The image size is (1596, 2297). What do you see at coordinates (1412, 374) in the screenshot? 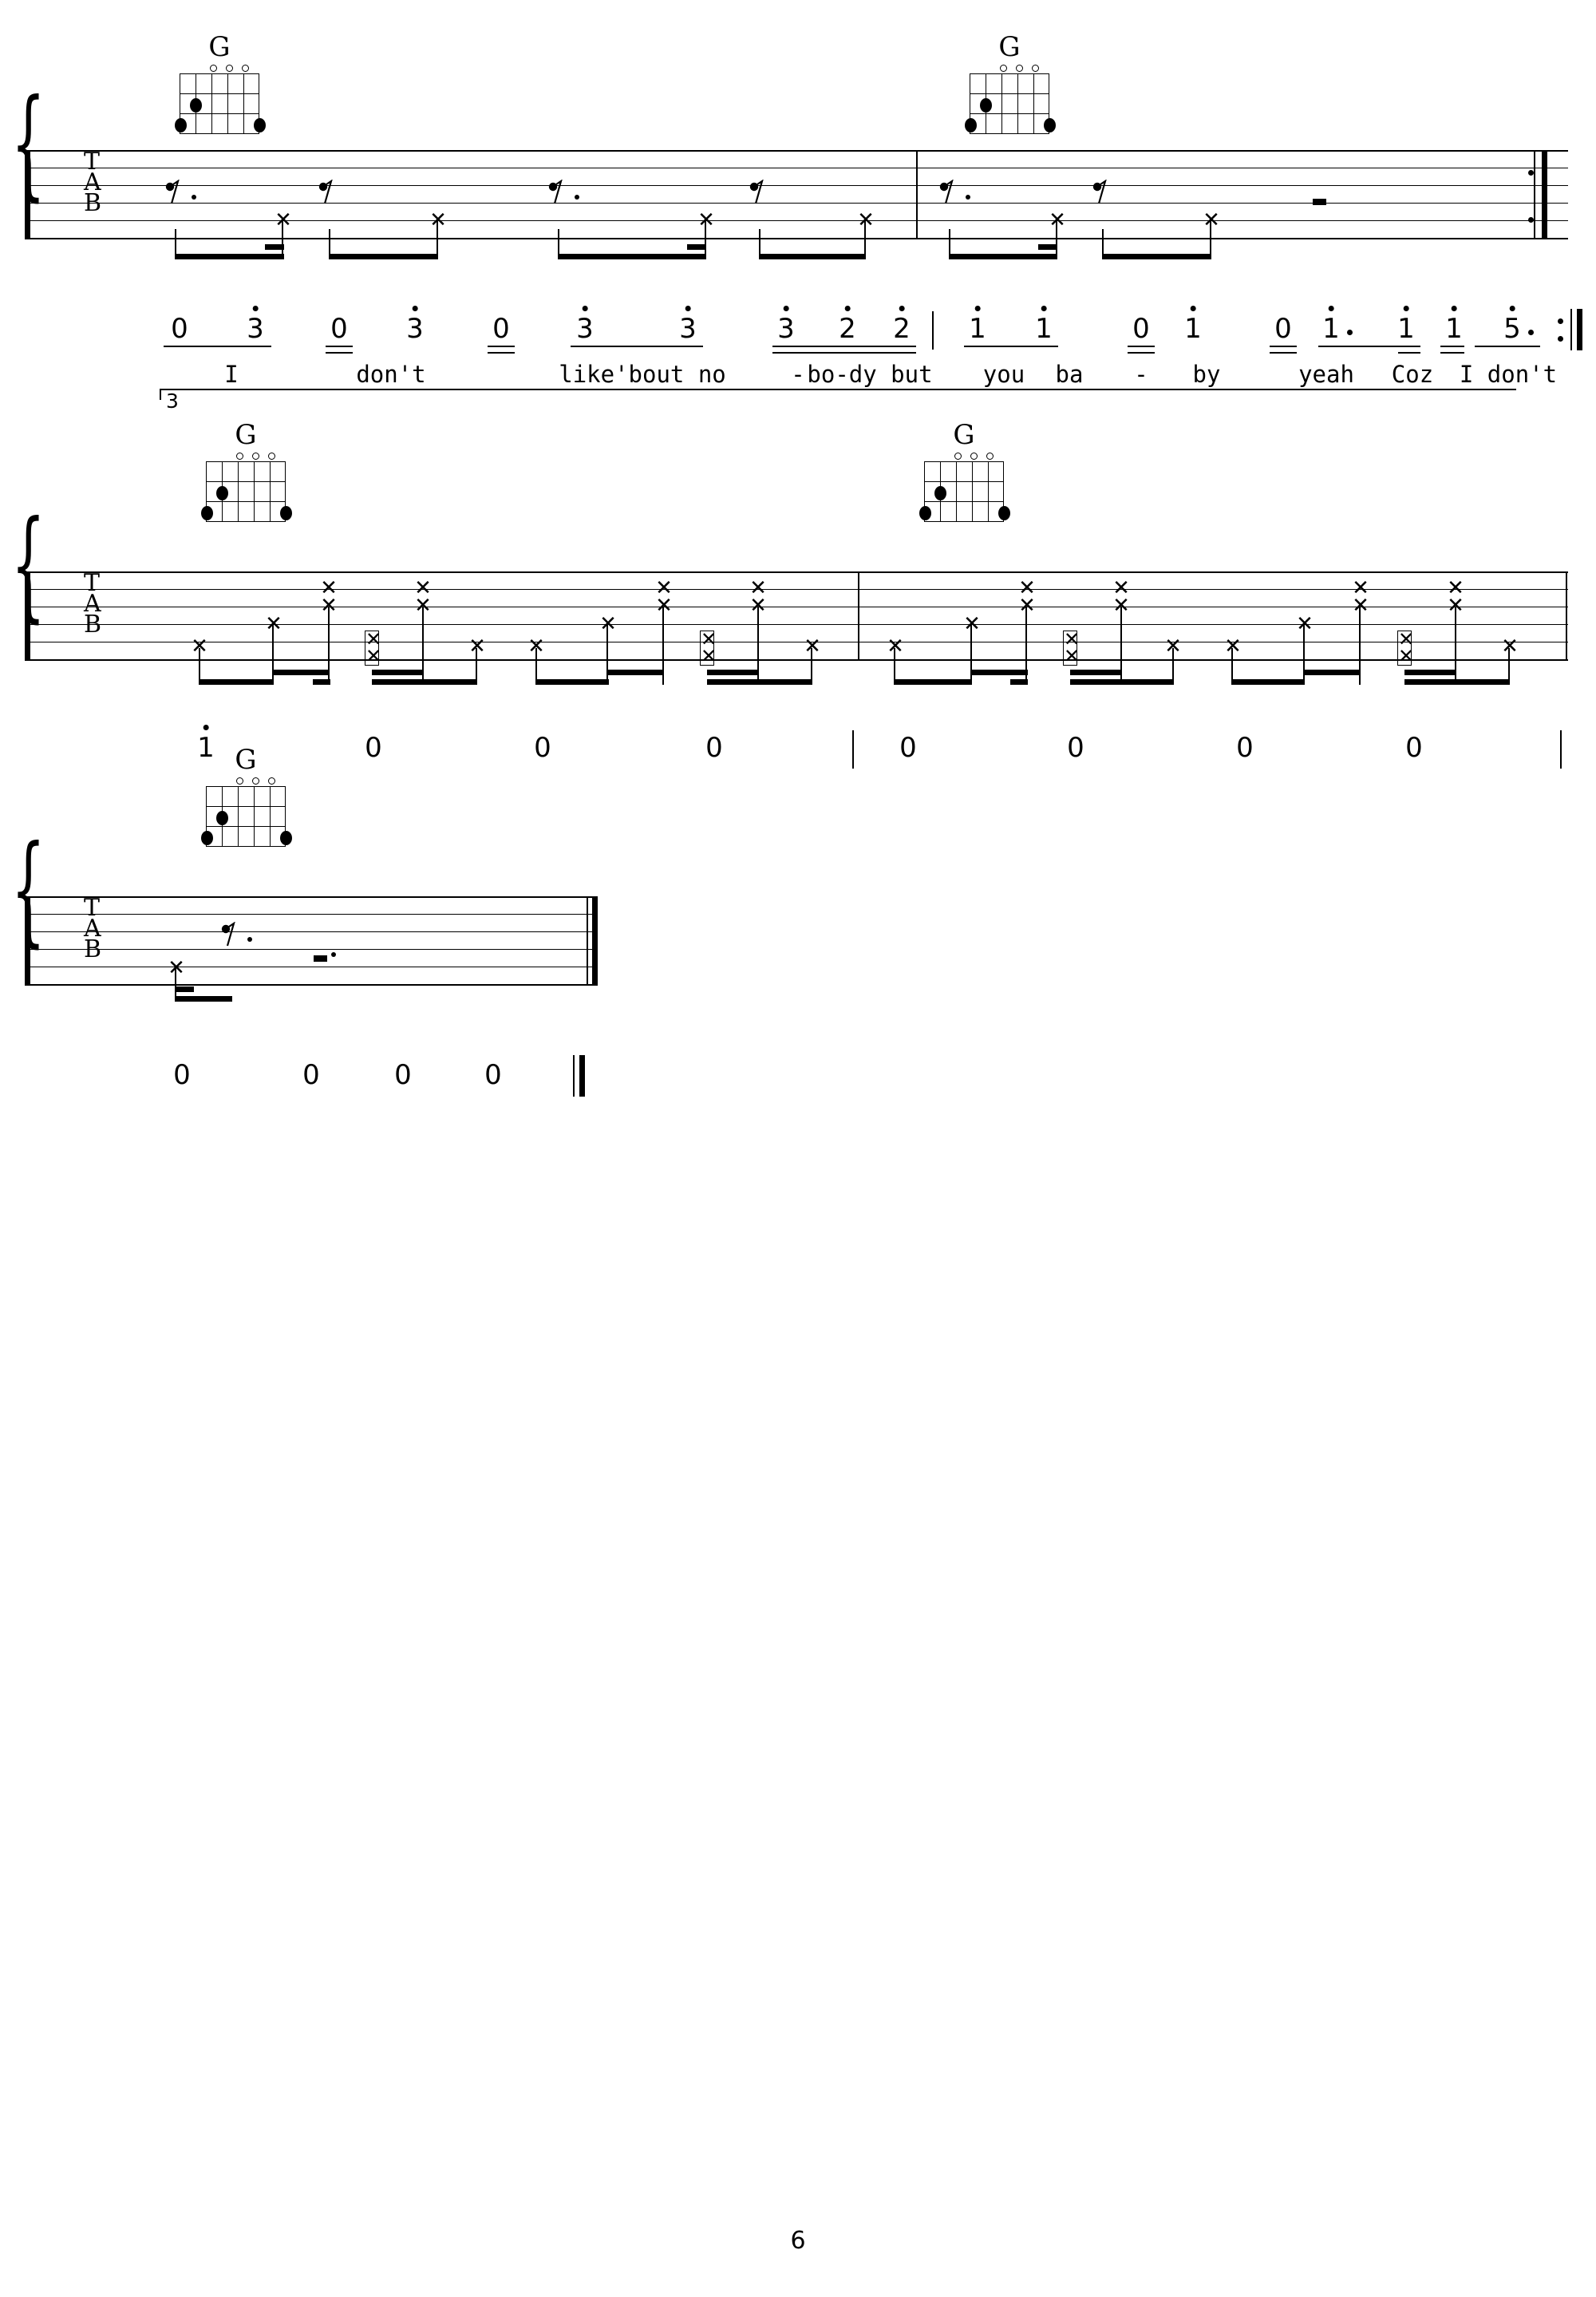
I see `lyric-syllable: Coz` at bounding box center [1412, 374].